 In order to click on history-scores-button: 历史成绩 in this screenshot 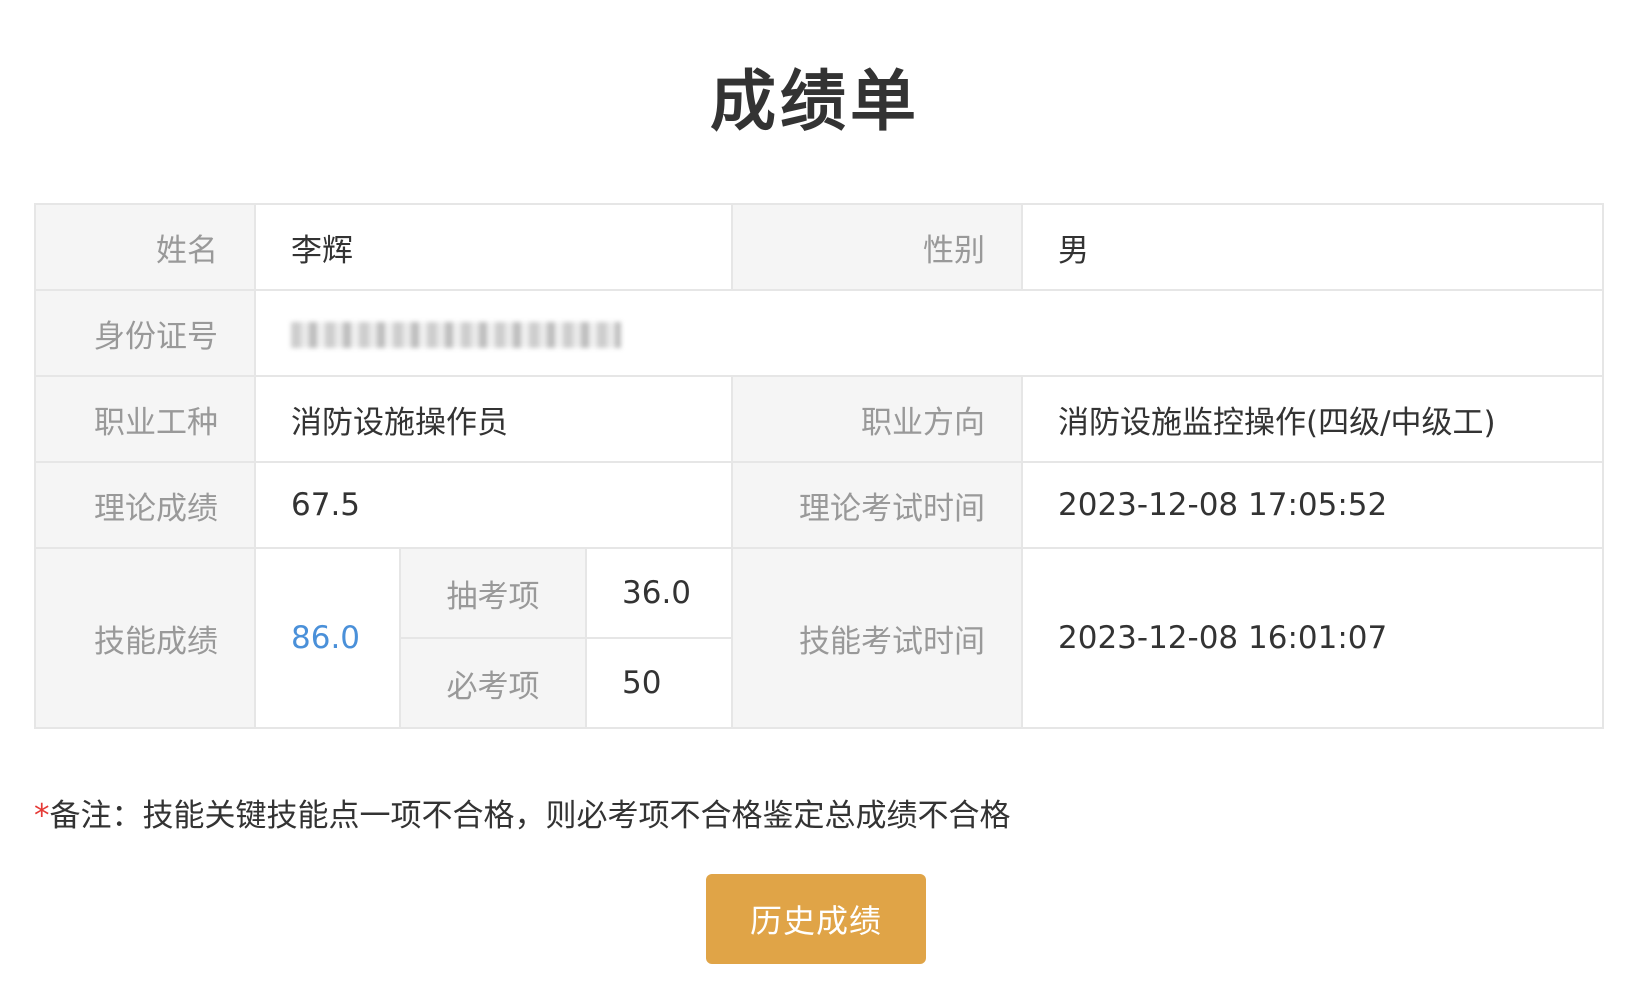, I will do `click(816, 919)`.